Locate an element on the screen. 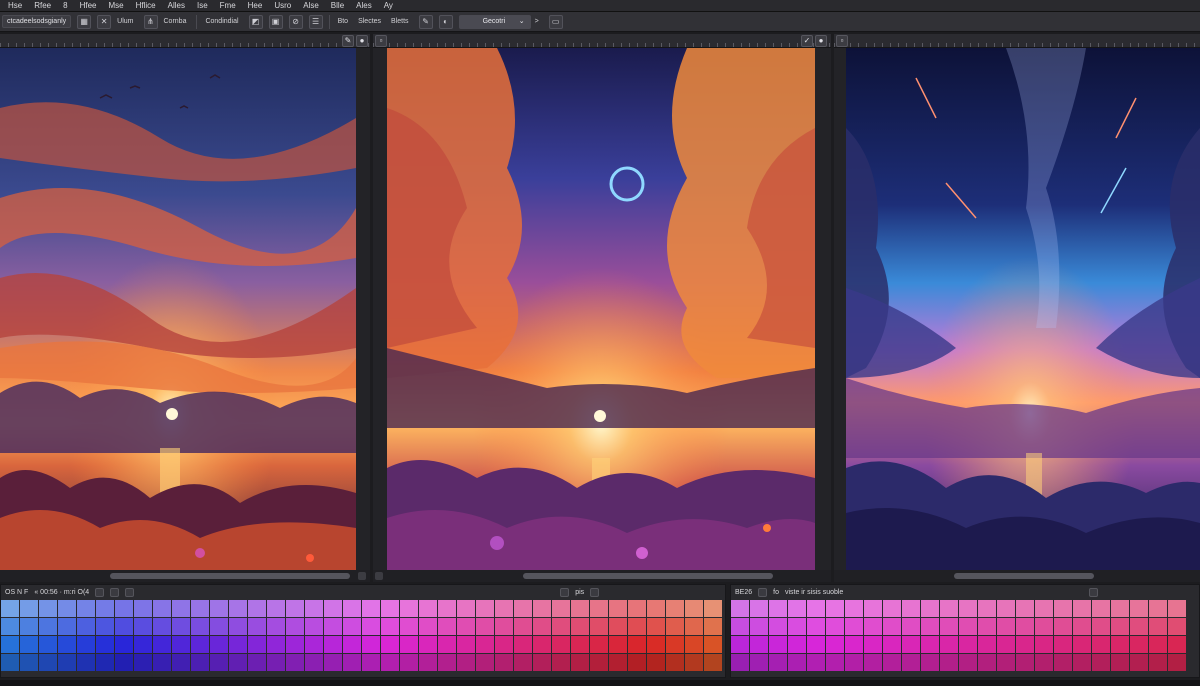 This screenshot has height=686, width=1200. lock-icon: ▫ is located at coordinates (381, 41).